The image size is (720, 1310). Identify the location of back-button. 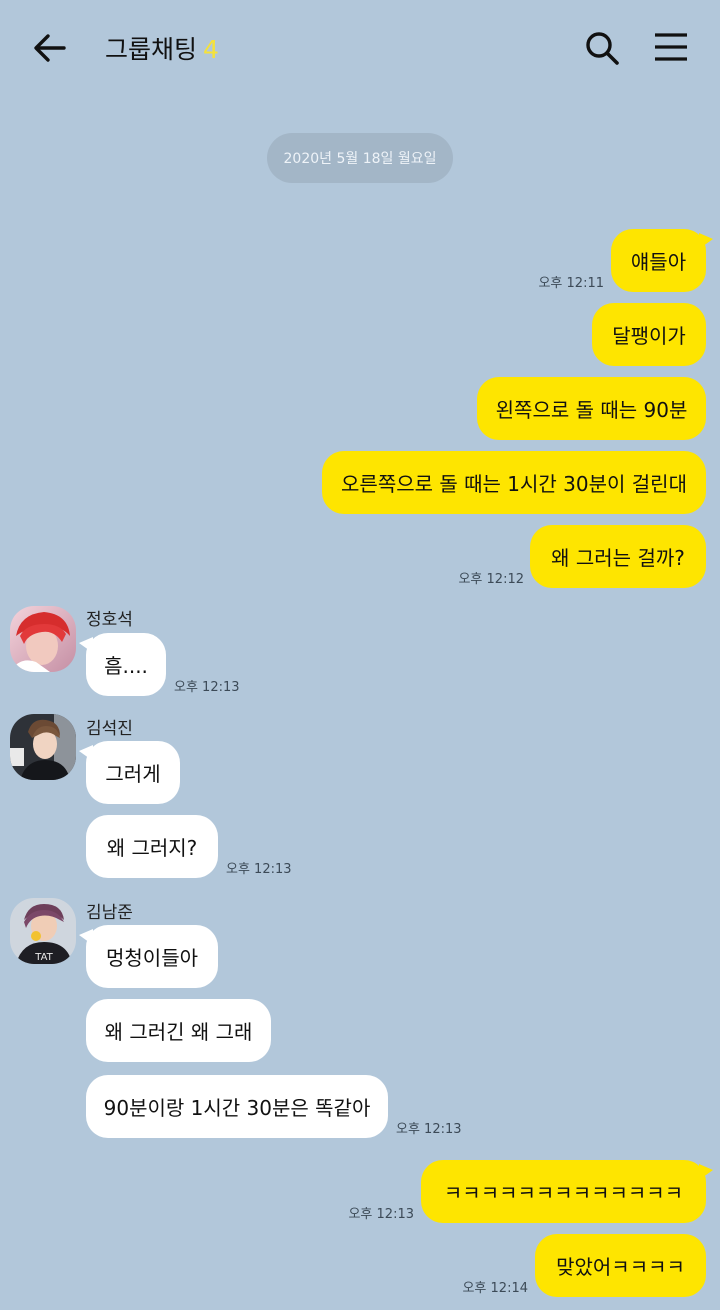
(50, 48).